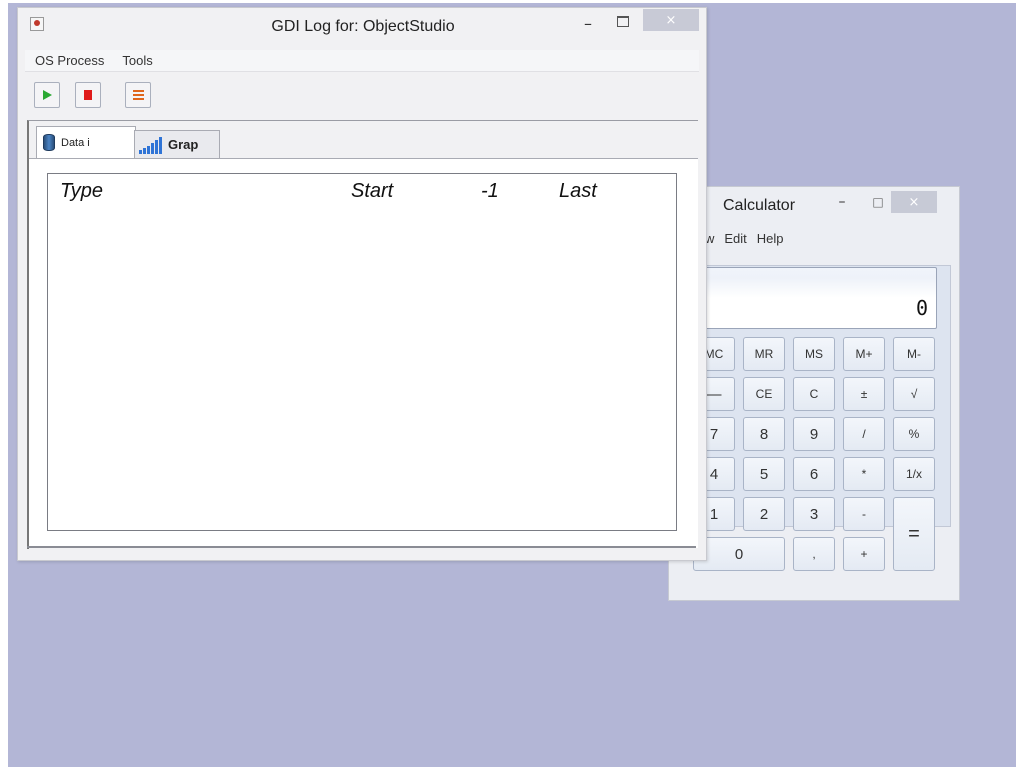 This screenshot has width=1016, height=767. What do you see at coordinates (842, 202) in the screenshot?
I see `calculator-minimize-button: –` at bounding box center [842, 202].